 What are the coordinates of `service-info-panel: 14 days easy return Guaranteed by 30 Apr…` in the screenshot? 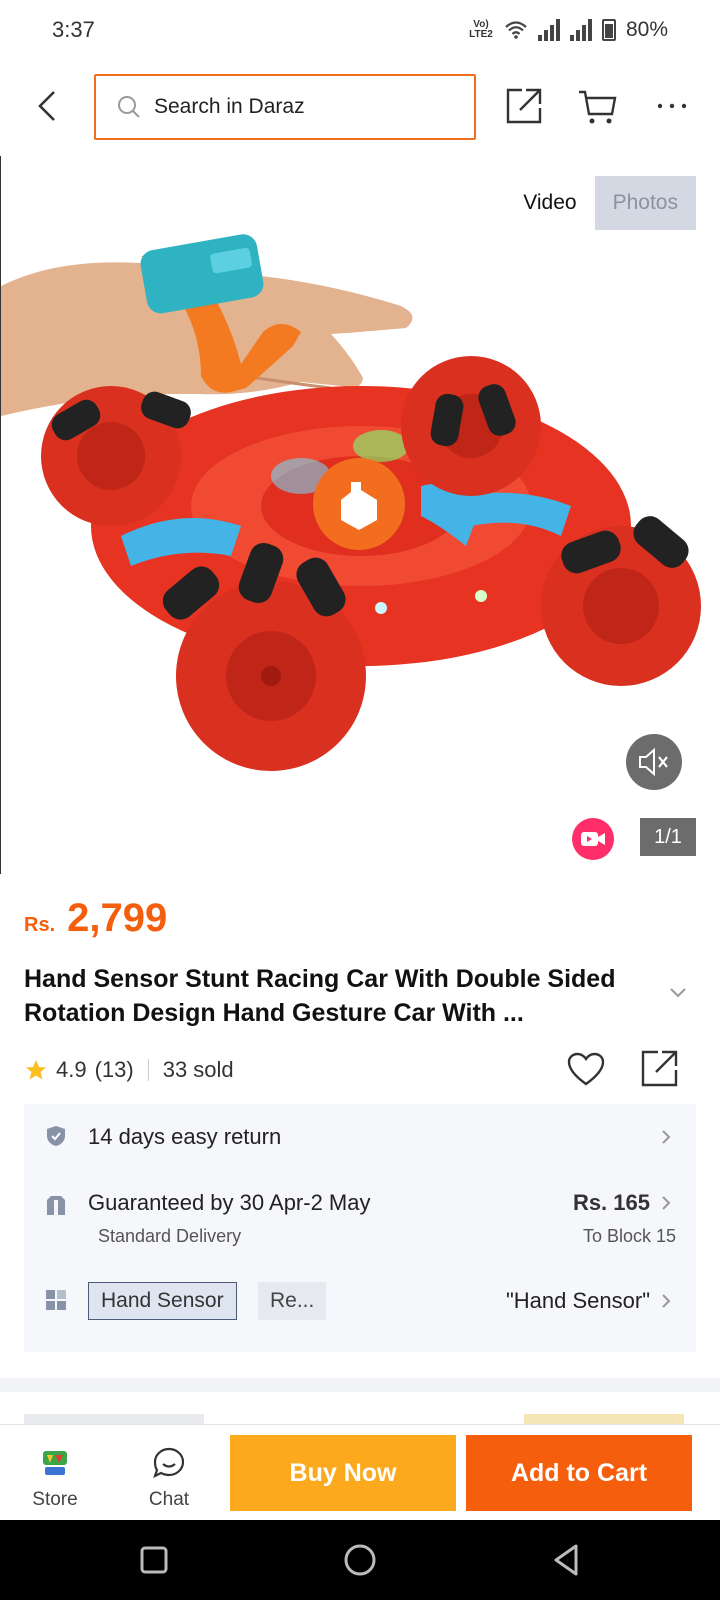 It's located at (360, 1228).